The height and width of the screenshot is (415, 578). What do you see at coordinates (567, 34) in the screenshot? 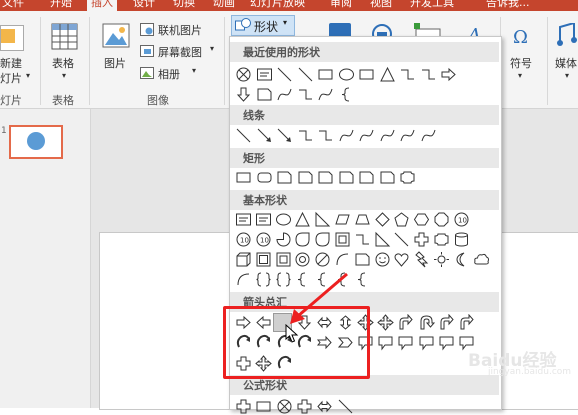
I see `media-icon` at bounding box center [567, 34].